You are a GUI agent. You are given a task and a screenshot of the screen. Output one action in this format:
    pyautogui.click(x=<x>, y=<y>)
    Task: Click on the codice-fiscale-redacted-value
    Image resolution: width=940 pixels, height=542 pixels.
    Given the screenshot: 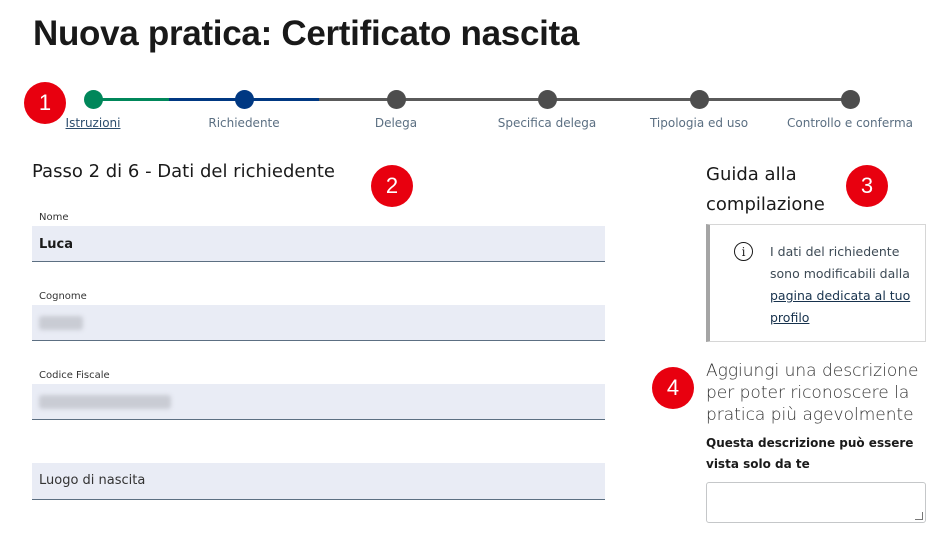 What is the action you would take?
    pyautogui.click(x=105, y=402)
    